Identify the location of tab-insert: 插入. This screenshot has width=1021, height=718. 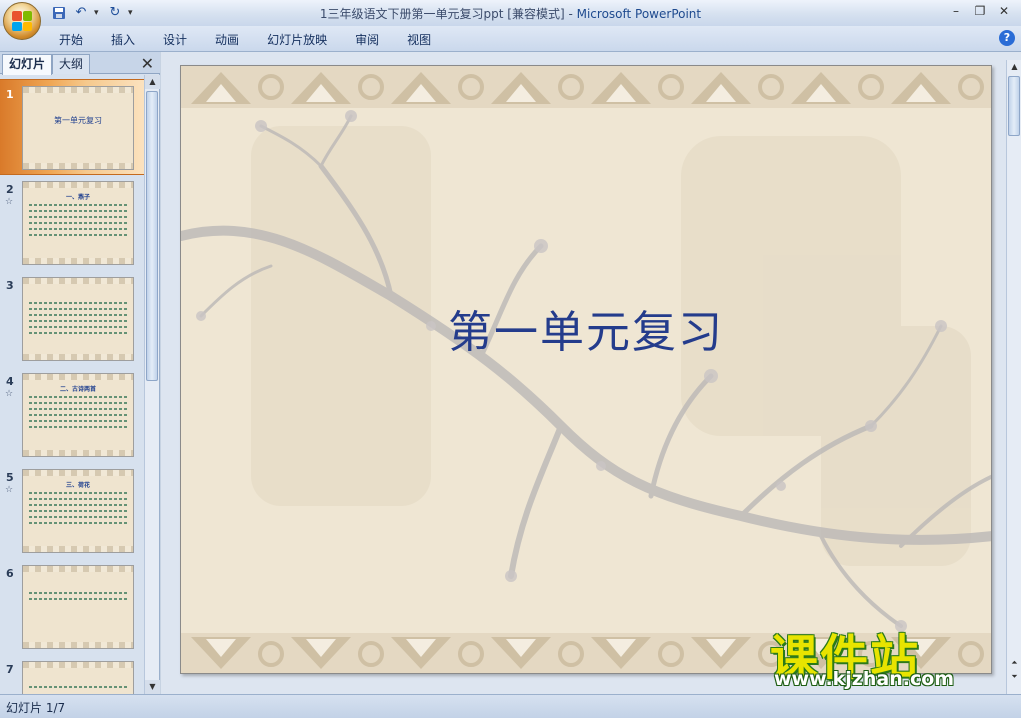
(123, 40).